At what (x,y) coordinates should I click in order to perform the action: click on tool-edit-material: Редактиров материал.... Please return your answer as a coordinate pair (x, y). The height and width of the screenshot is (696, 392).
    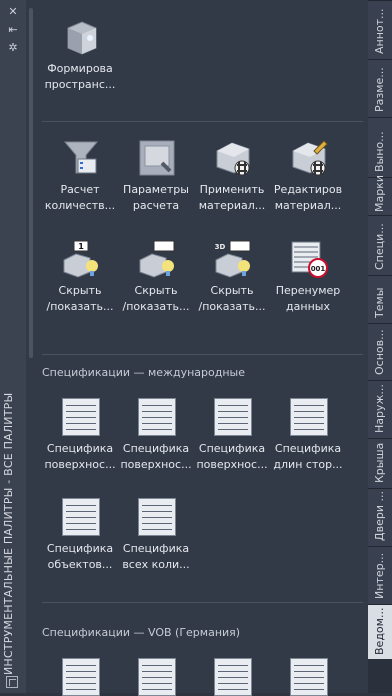
    Looking at the image, I should click on (308, 179).